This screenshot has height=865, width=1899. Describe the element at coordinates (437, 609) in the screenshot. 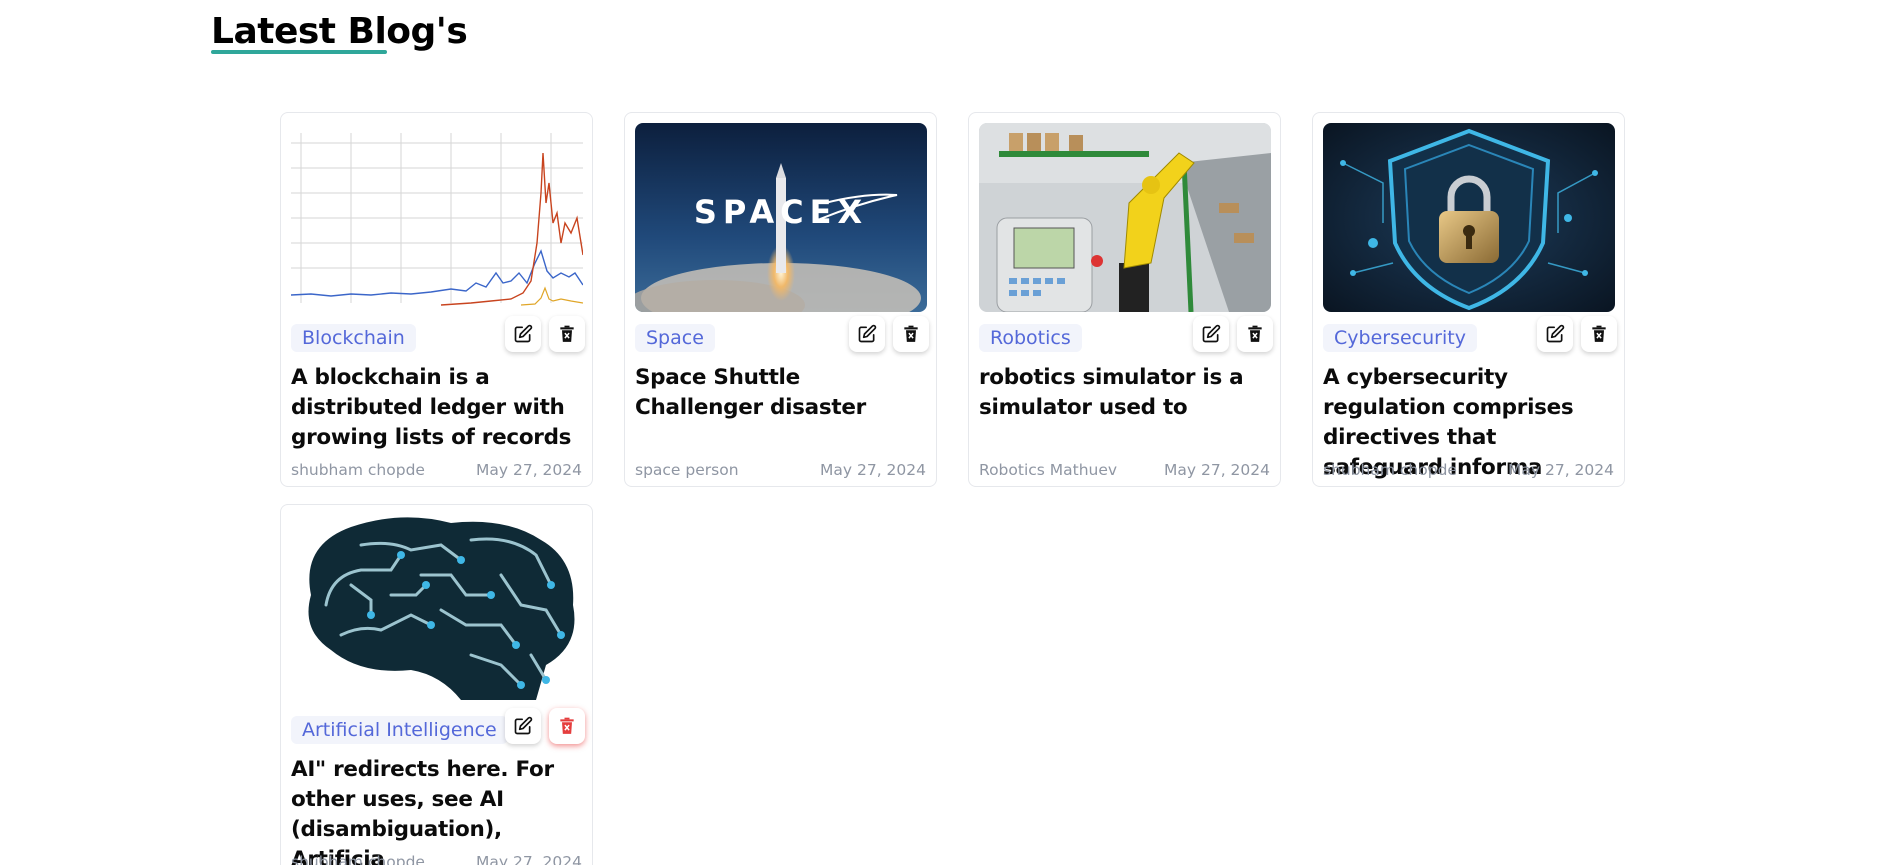

I see `blog-thumbnail-circuit-brain` at that location.